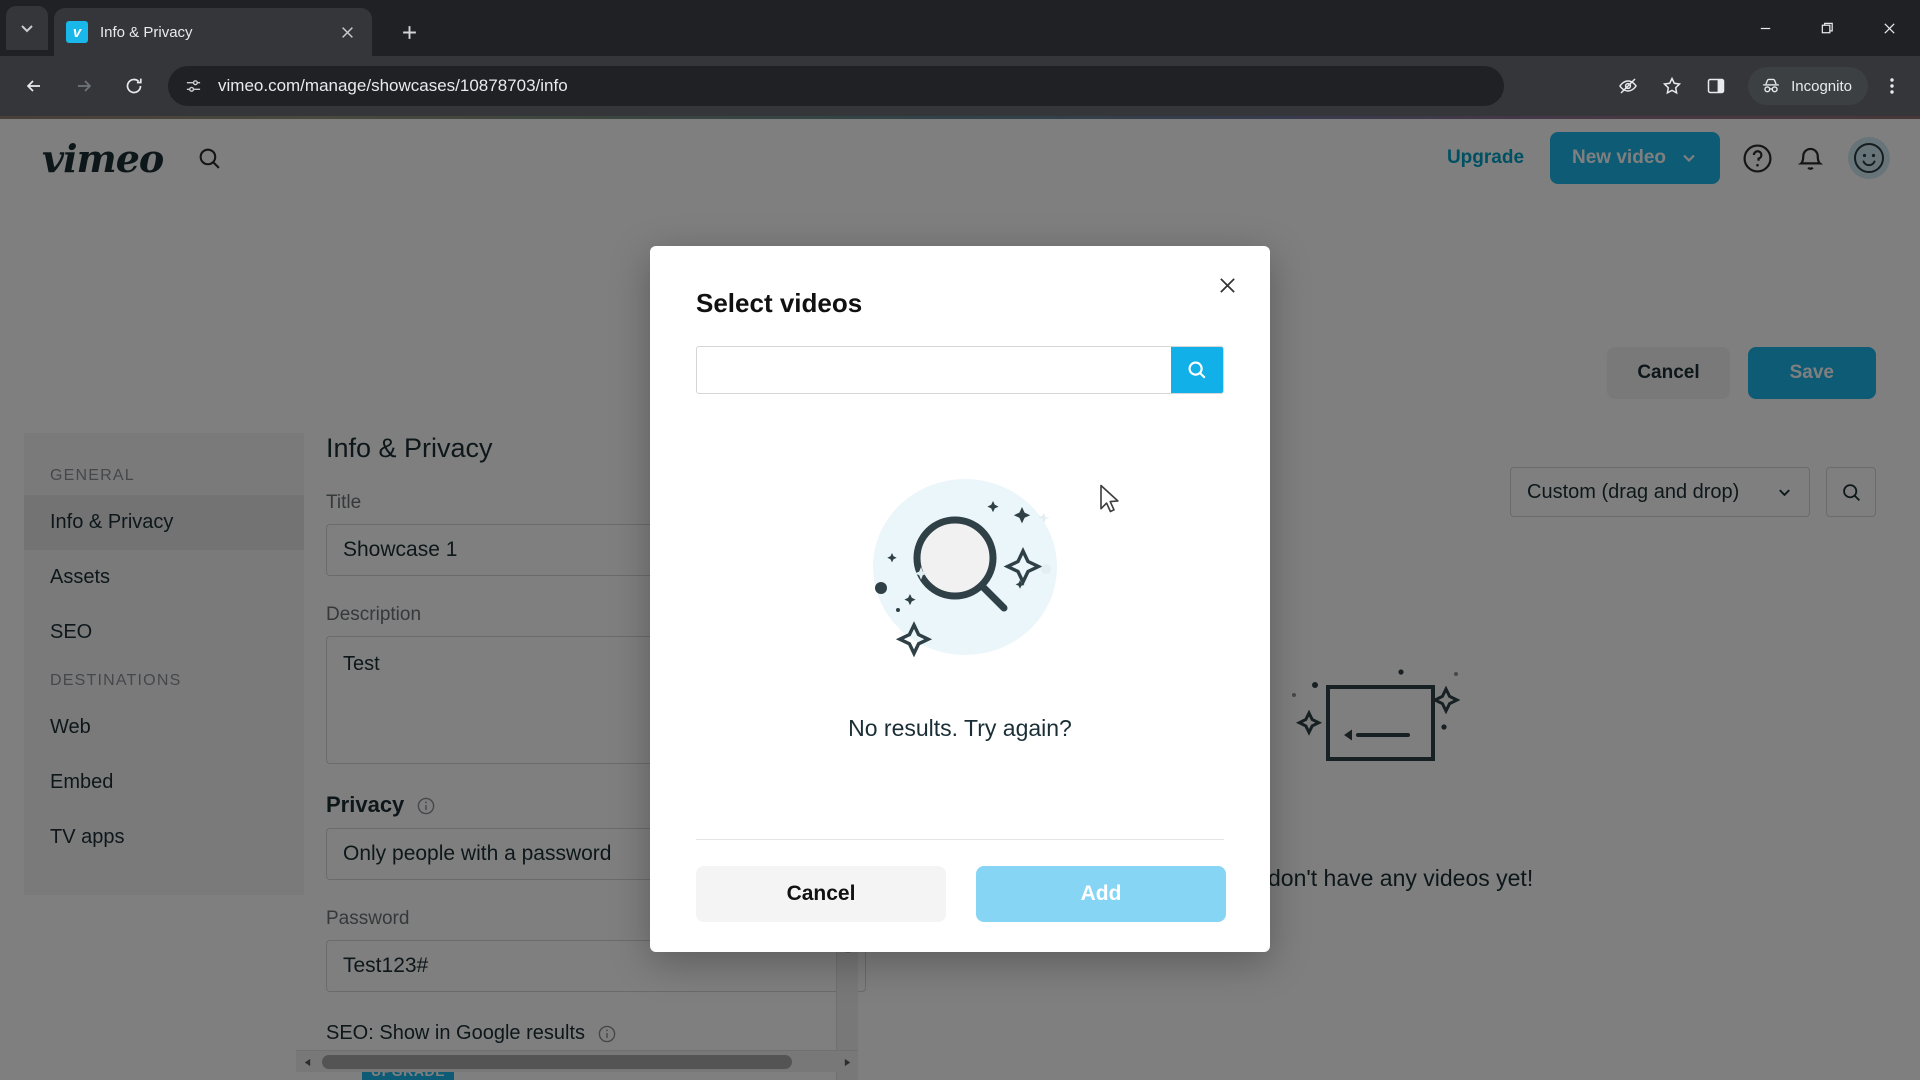 The image size is (1920, 1080). Describe the element at coordinates (960, 728) in the screenshot. I see `no-results-message: No results. Try again?` at that location.